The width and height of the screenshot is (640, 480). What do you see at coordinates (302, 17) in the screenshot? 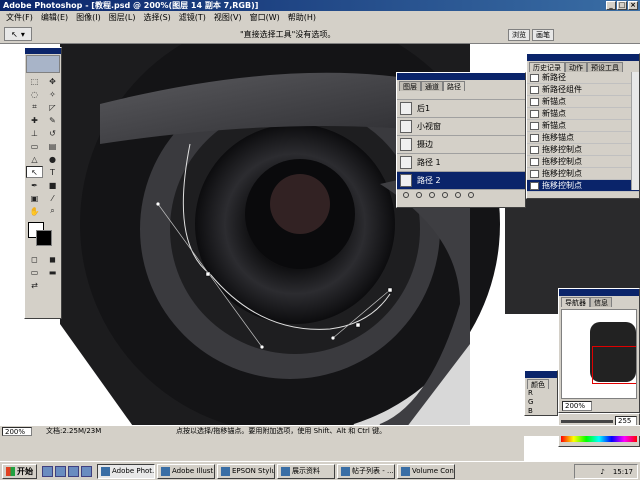
I see `menu-help: 帮助(H)` at bounding box center [302, 17].